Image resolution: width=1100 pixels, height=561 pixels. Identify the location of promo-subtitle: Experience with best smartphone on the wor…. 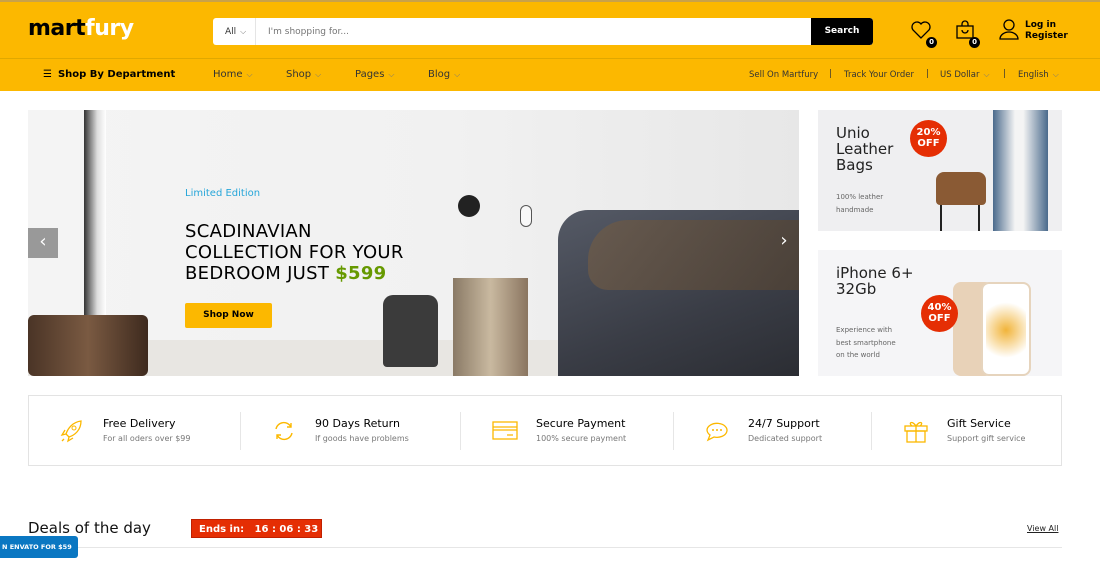
(866, 343).